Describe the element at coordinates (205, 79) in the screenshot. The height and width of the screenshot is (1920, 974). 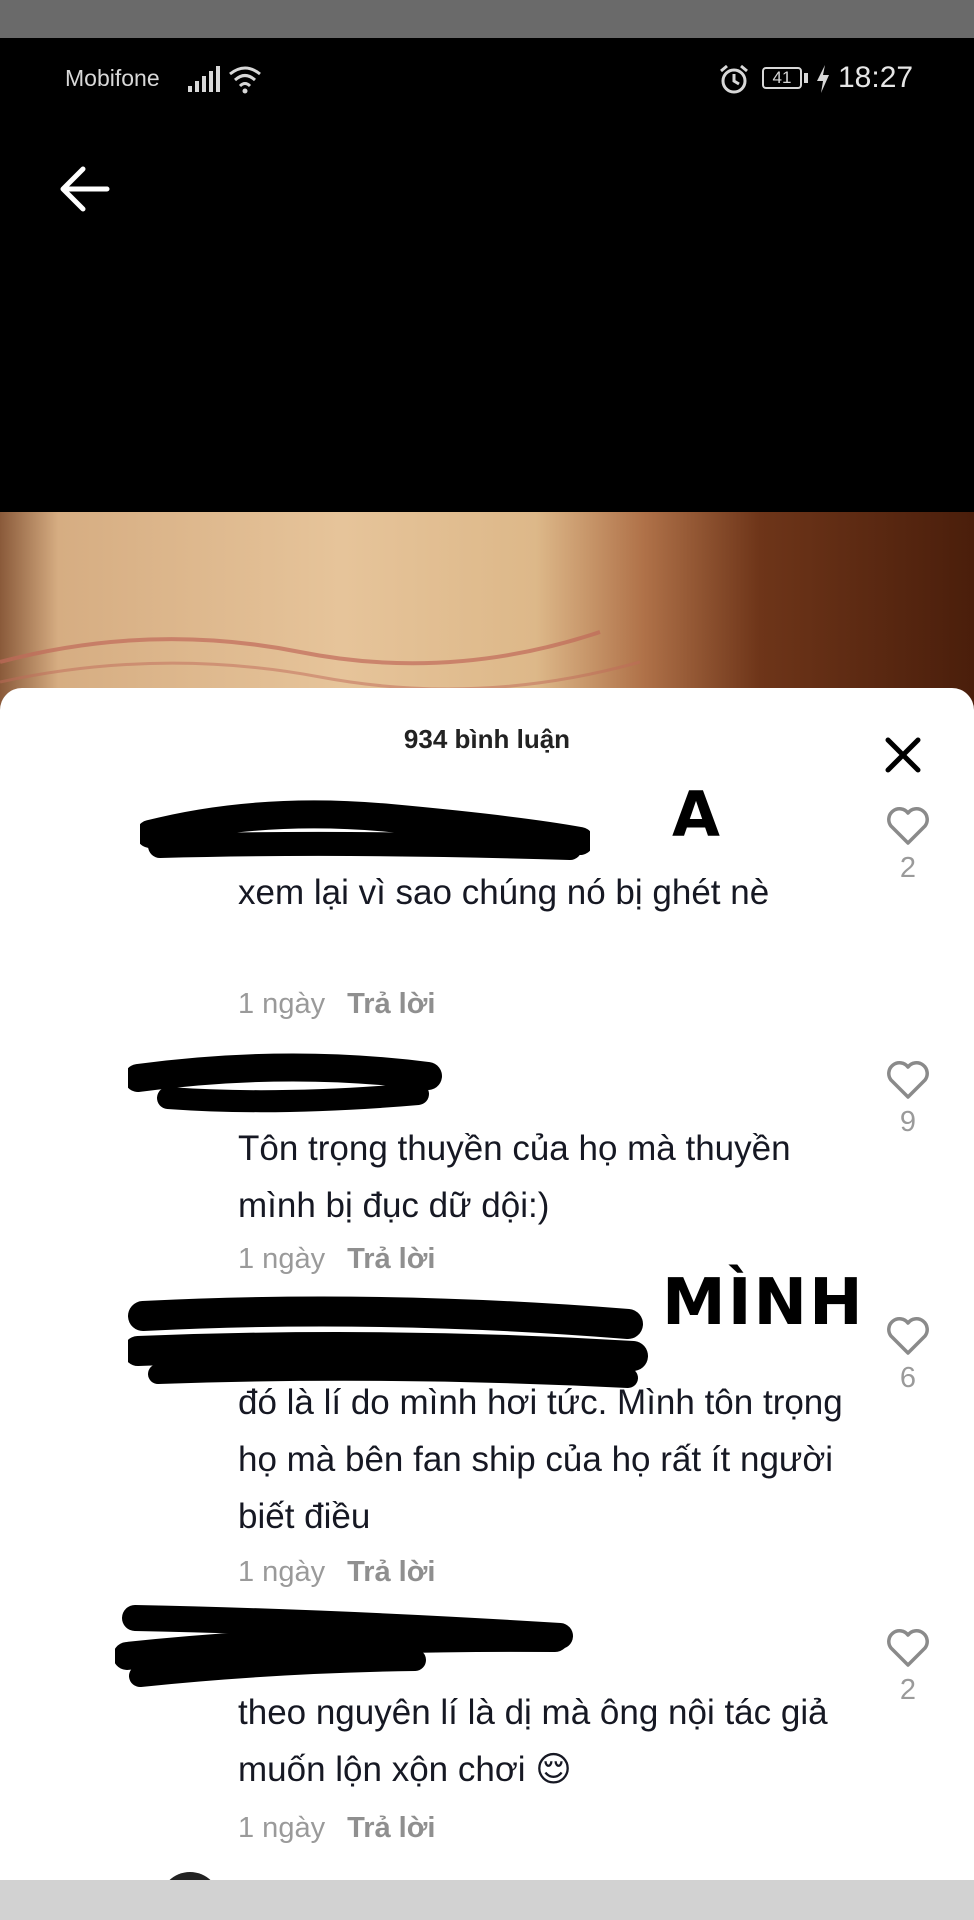
I see `signal-icon` at that location.